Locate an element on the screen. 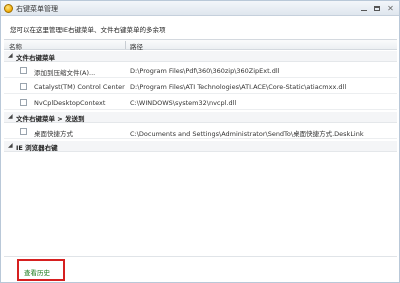 The height and width of the screenshot is (283, 400). group-ie-context-menu: ◢ IE 浏览器右键 is located at coordinates (200, 146).